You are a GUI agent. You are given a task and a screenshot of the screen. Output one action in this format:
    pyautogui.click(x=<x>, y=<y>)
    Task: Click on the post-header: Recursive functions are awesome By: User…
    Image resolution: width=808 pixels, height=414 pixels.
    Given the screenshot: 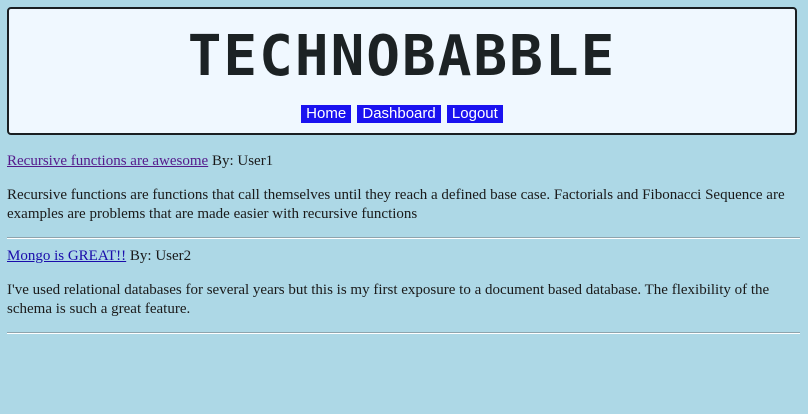 What is the action you would take?
    pyautogui.click(x=403, y=161)
    